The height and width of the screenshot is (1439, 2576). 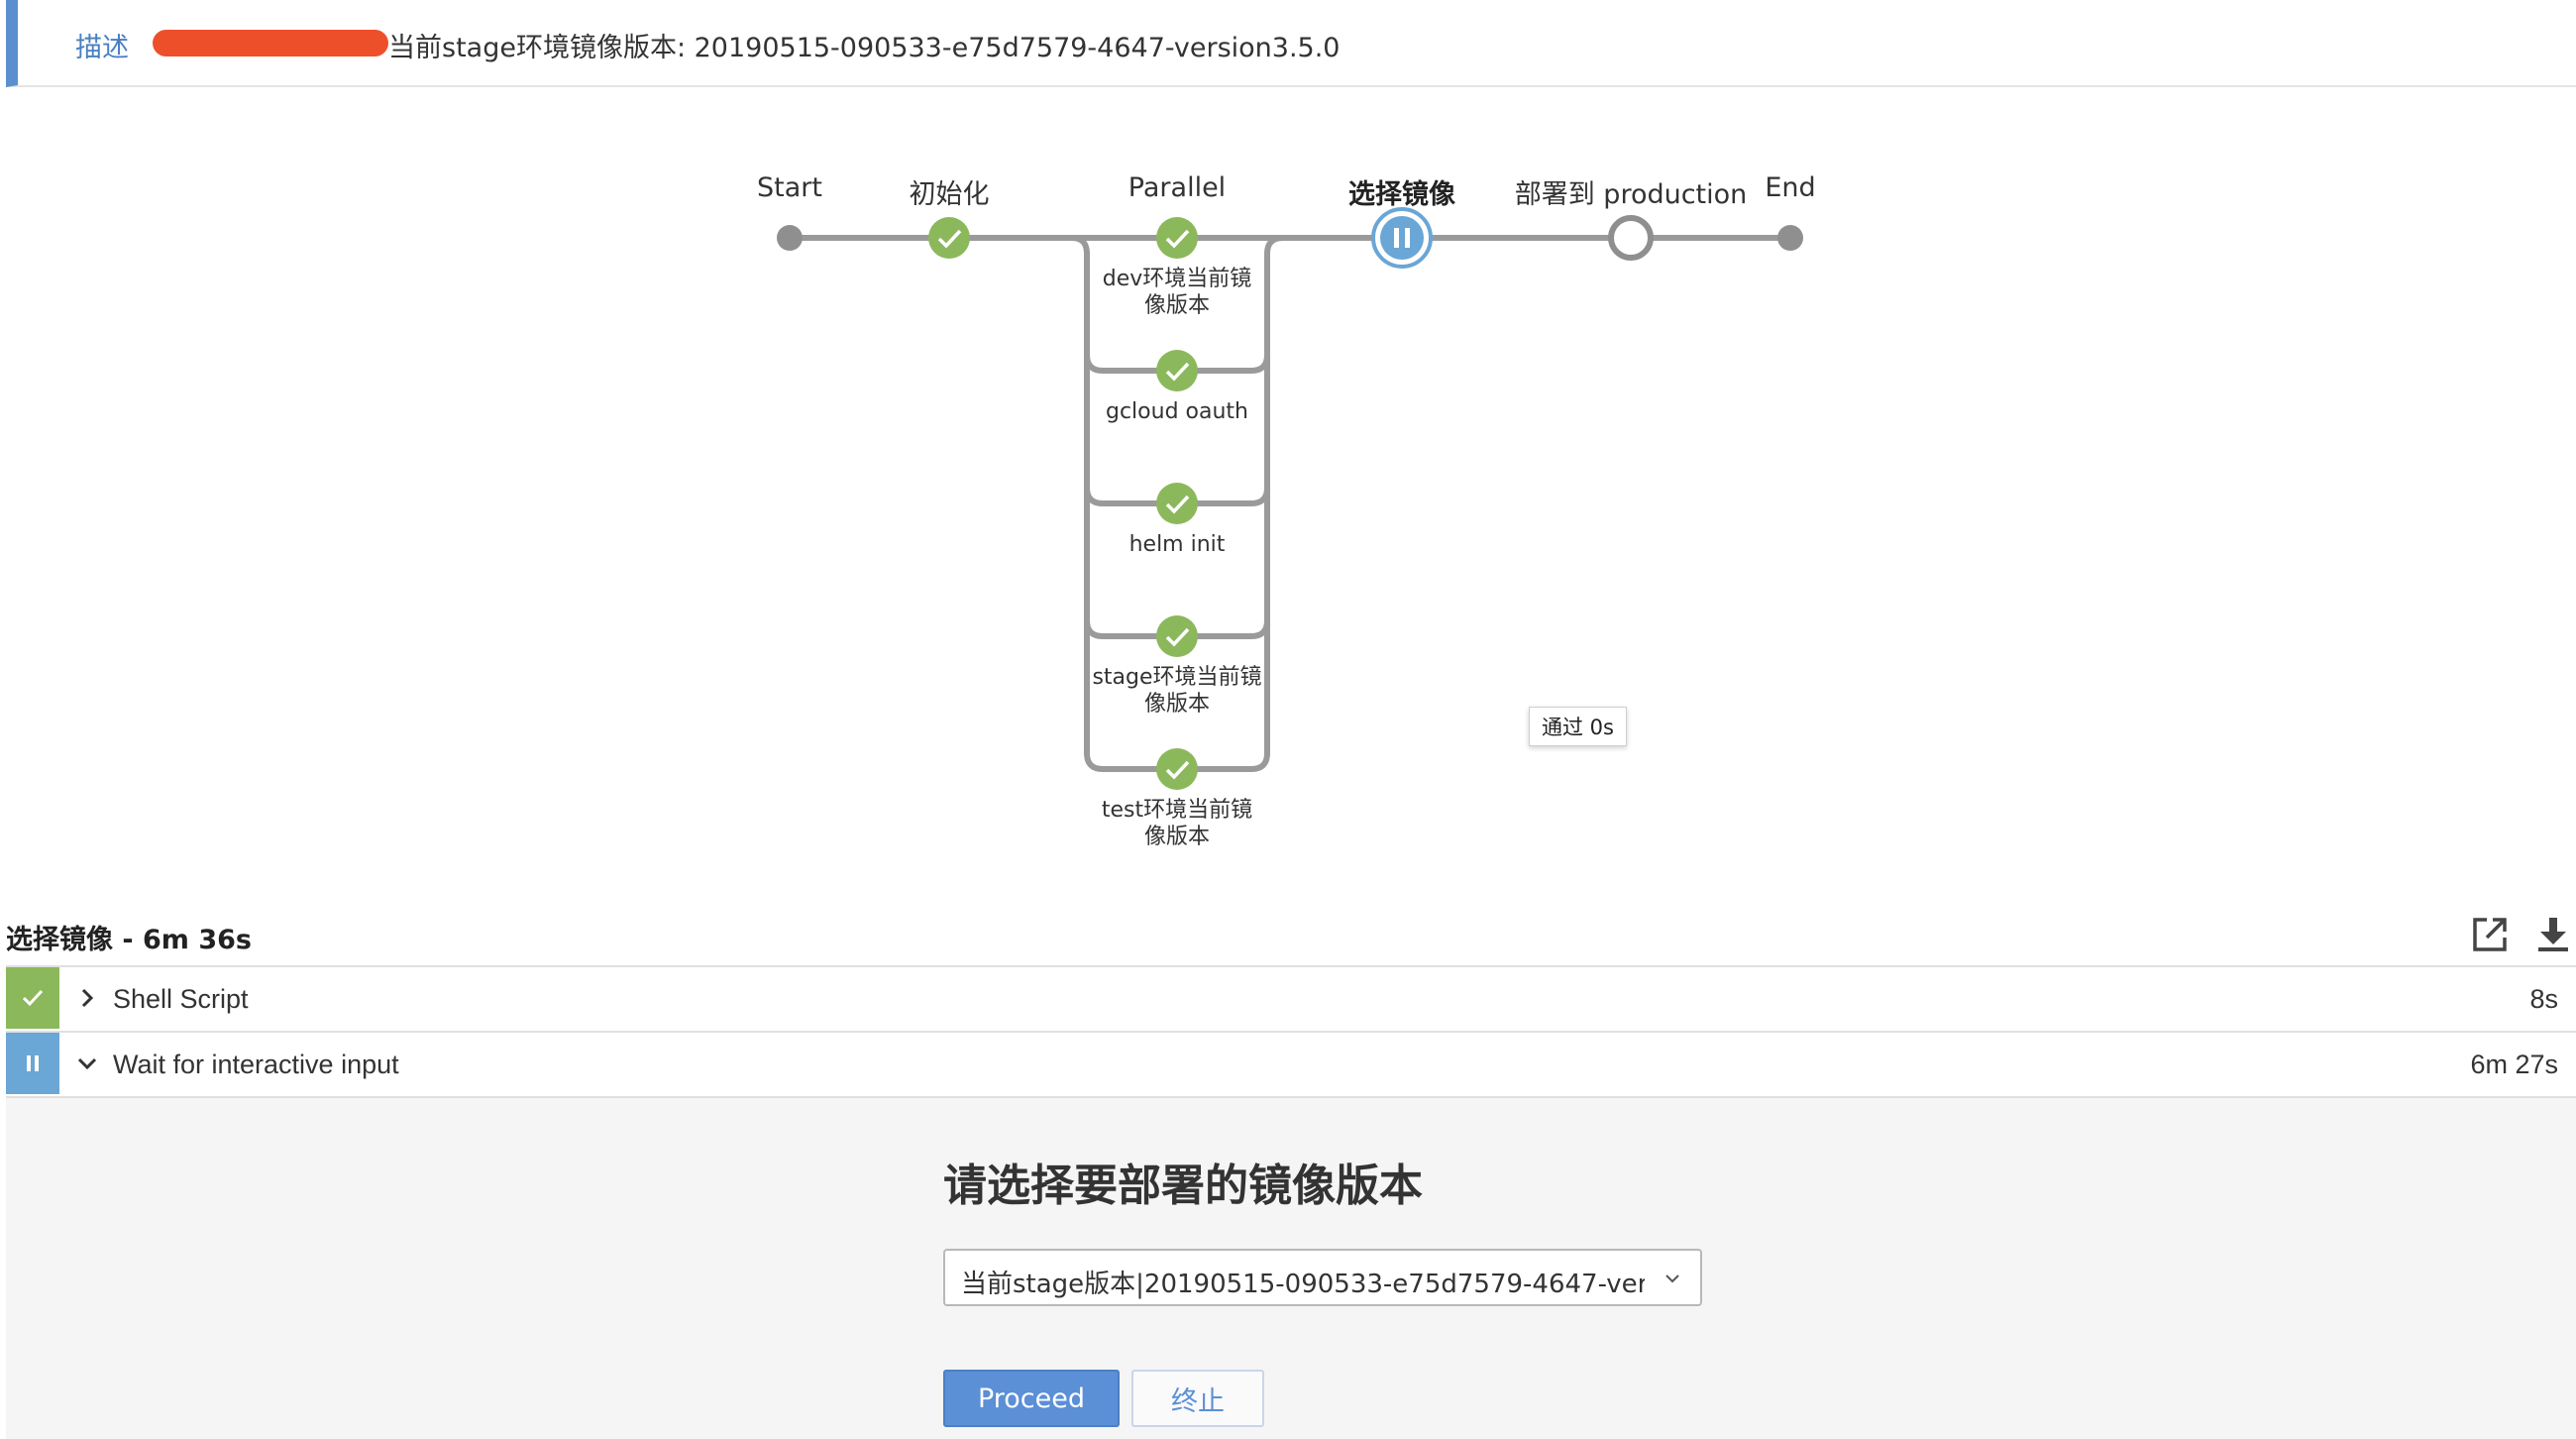 I want to click on branch-label-stage: stage环境当前镜像版本, so click(x=1177, y=691).